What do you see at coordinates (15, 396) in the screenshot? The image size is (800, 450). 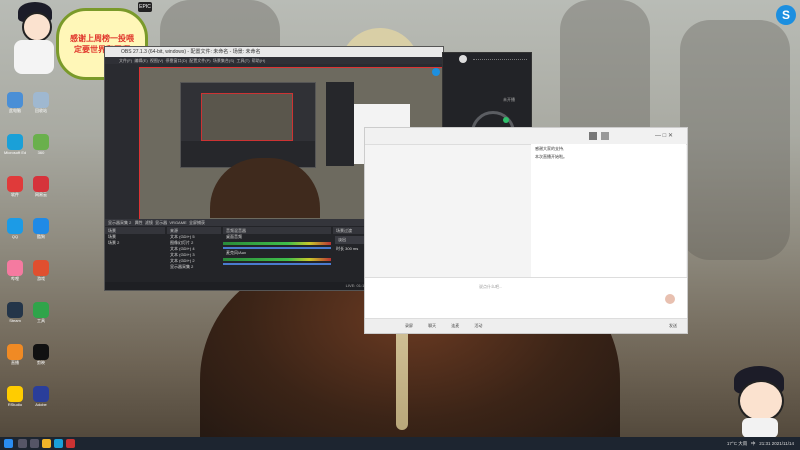 I see `desktop-icon: RStudio` at bounding box center [15, 396].